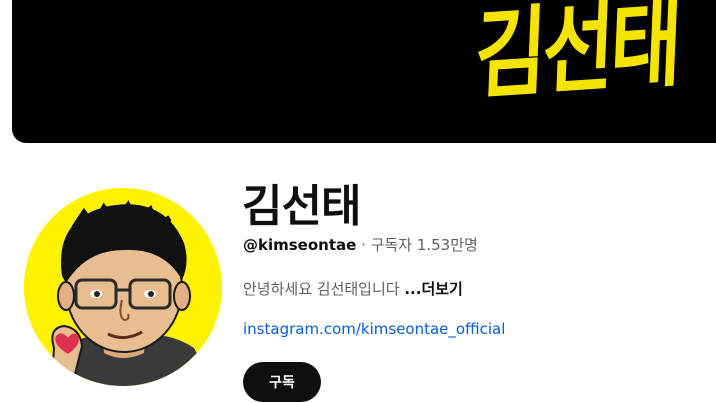 The height and width of the screenshot is (403, 716). Describe the element at coordinates (576, 57) in the screenshot. I see `banner-logo: 김선태` at that location.